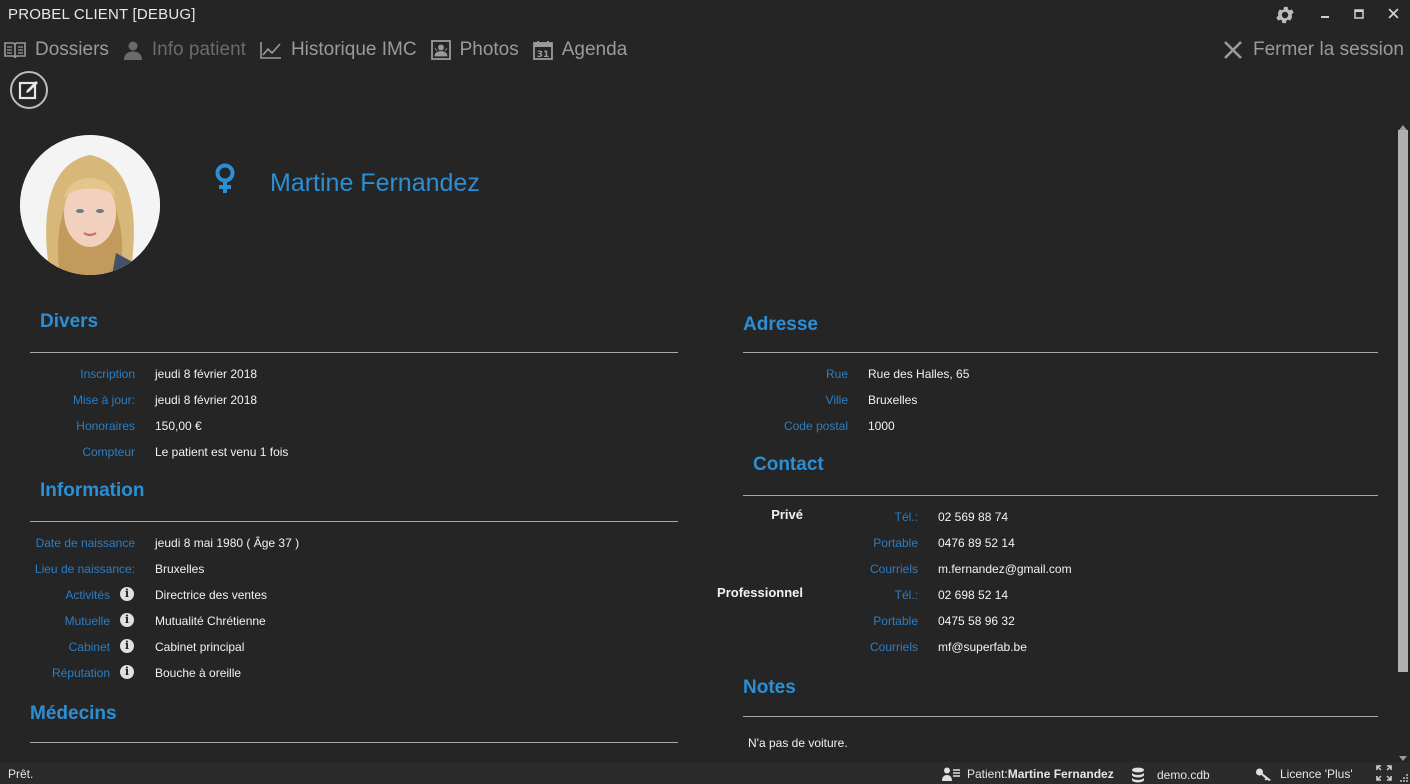  What do you see at coordinates (105, 426) in the screenshot?
I see `field-label-honoraires: Honoraires` at bounding box center [105, 426].